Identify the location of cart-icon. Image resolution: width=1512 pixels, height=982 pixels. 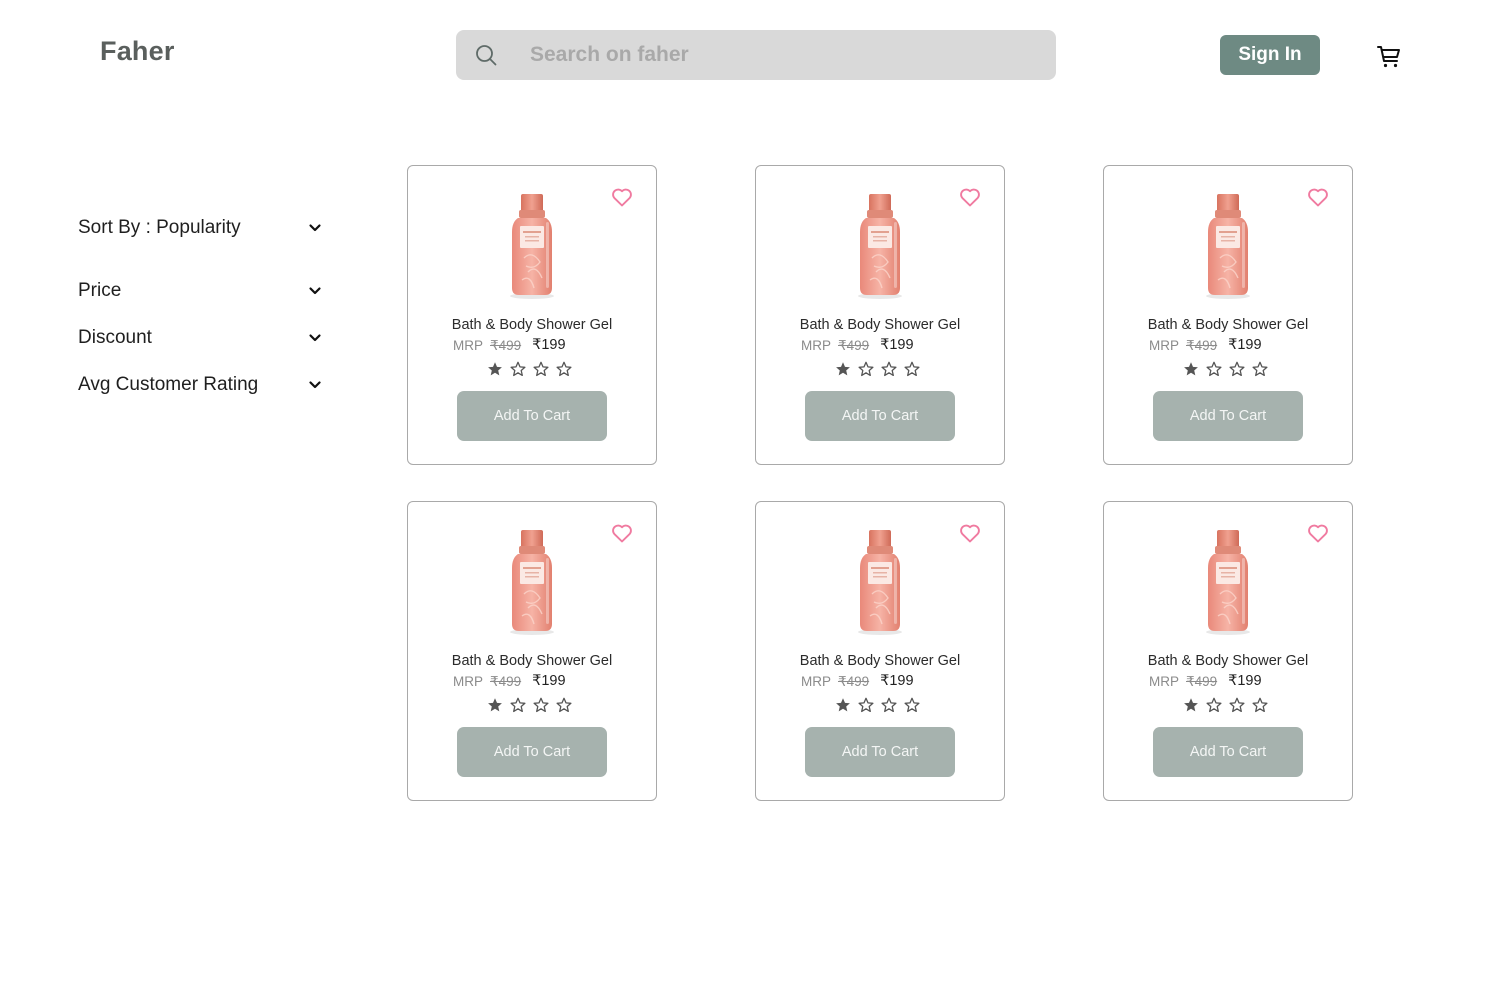
(1389, 57).